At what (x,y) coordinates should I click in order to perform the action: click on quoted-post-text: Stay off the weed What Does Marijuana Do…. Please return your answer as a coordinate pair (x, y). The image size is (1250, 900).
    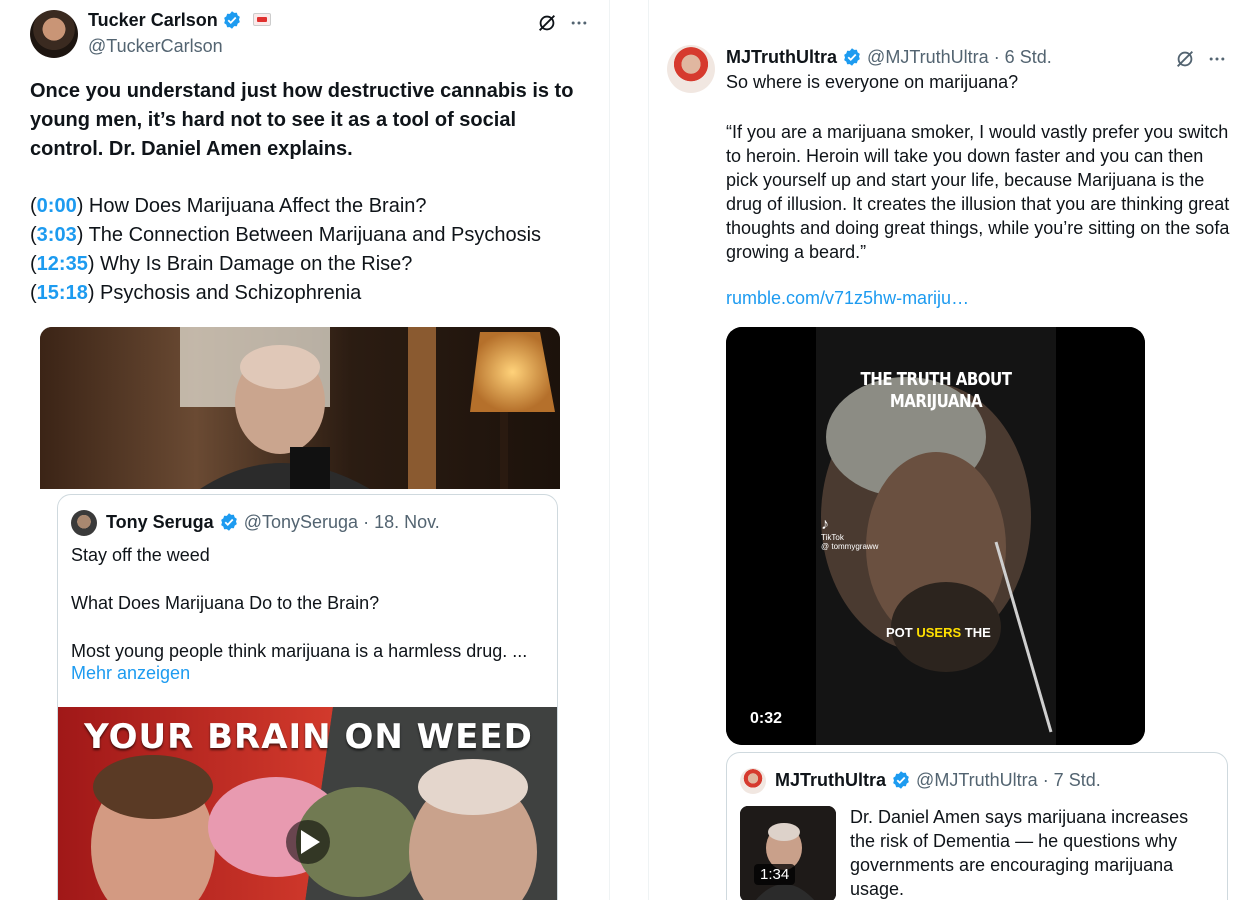
    Looking at the image, I should click on (311, 603).